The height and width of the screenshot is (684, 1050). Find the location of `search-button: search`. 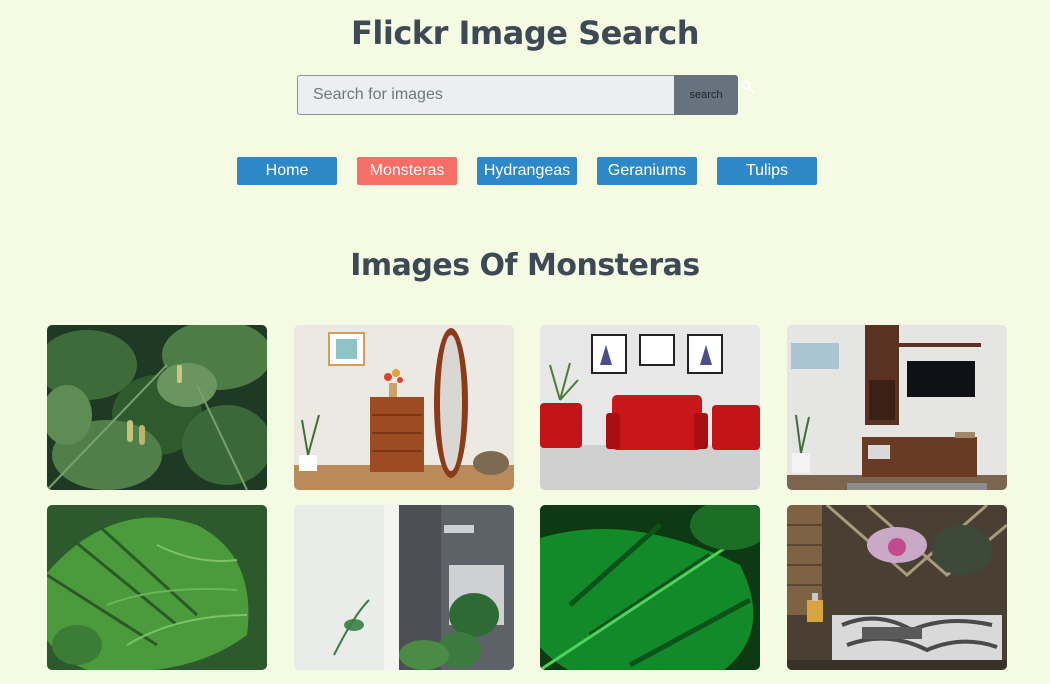

search-button: search is located at coordinates (706, 95).